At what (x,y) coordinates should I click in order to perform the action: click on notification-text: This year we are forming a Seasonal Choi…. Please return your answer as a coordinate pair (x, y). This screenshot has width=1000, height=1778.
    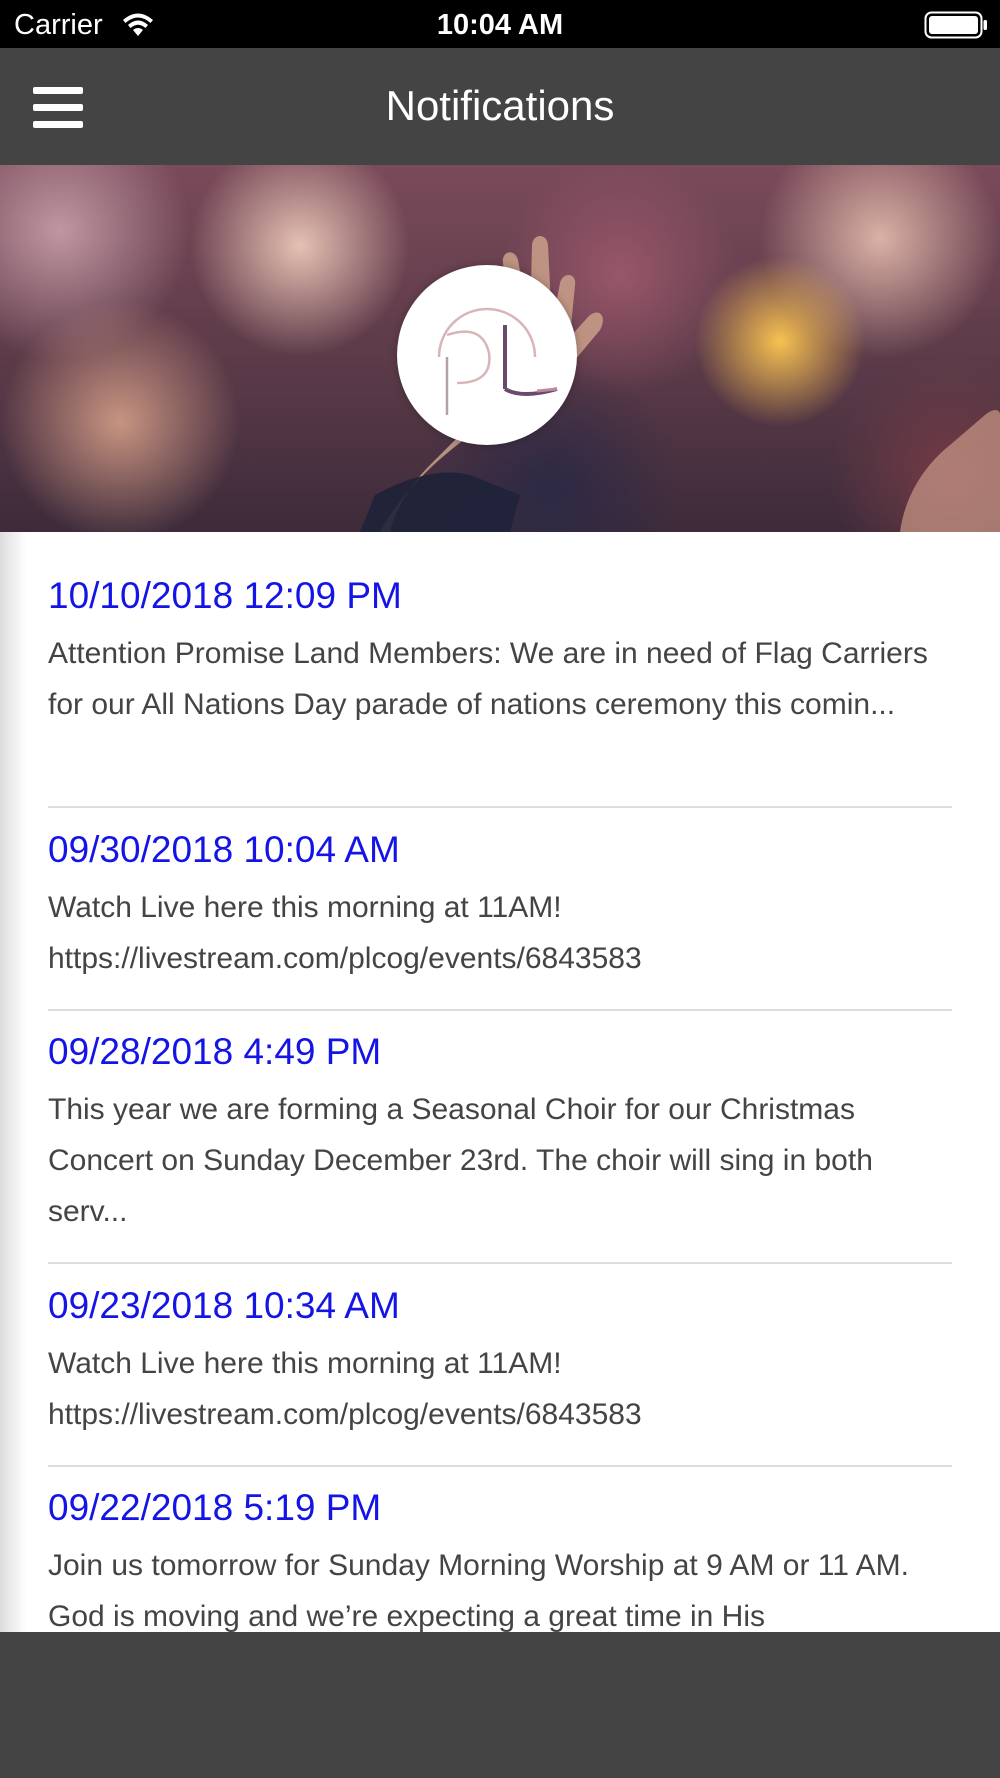
    Looking at the image, I should click on (460, 1160).